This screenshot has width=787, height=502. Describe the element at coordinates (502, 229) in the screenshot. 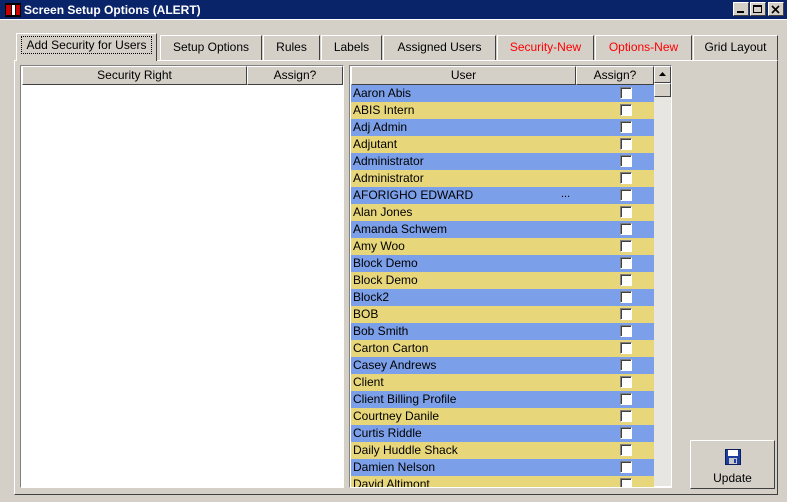

I see `table-row: Amanda Schwem` at that location.